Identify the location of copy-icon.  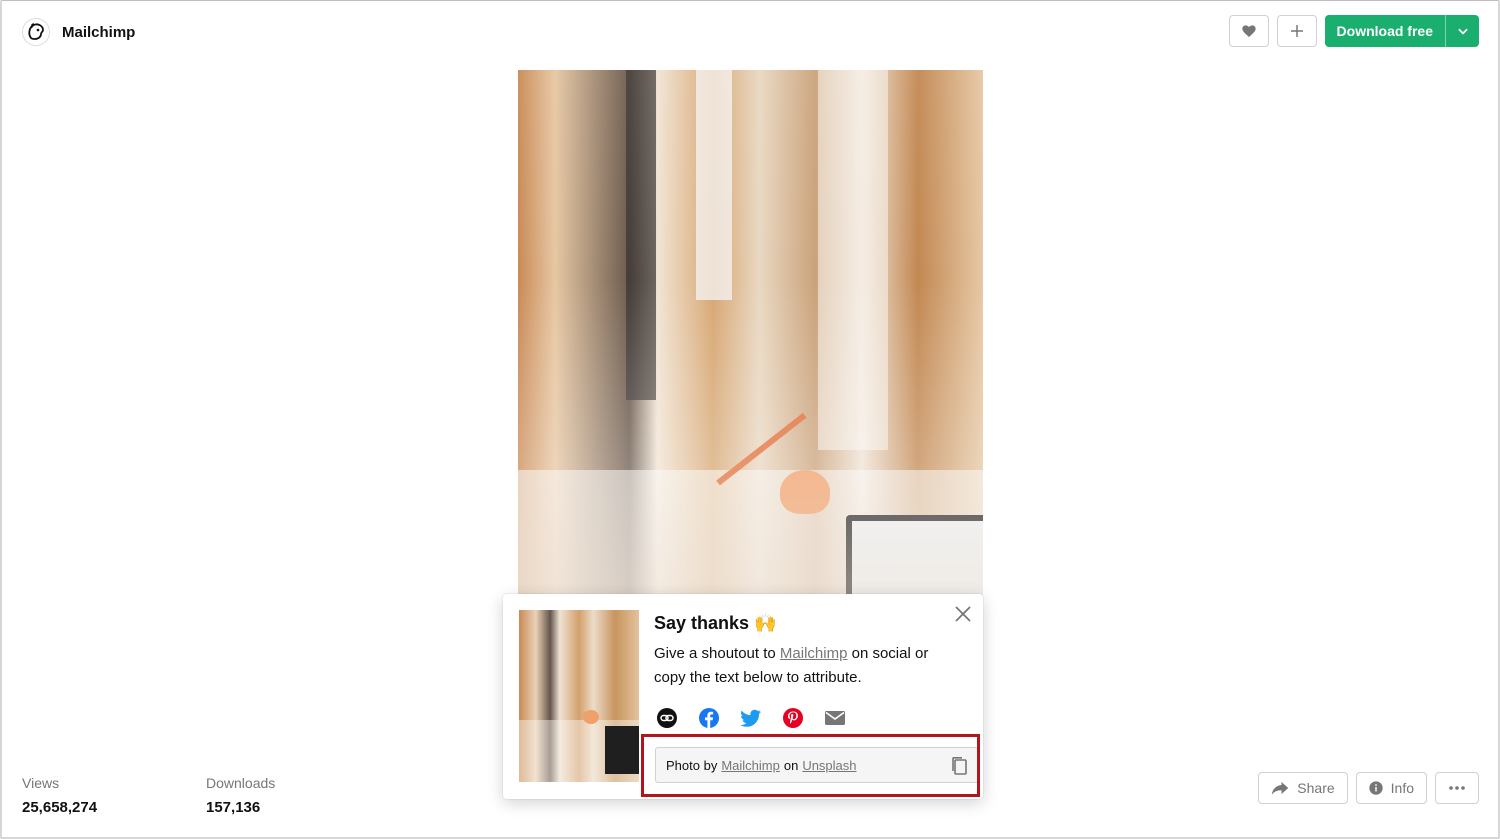
(959, 766).